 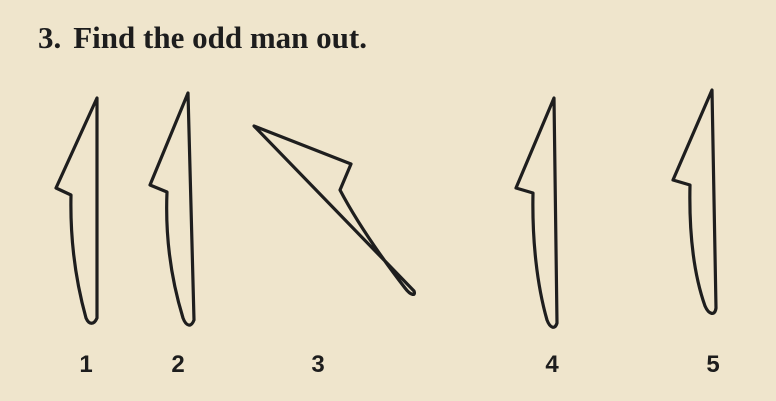 I want to click on option-label-2: 2, so click(x=178, y=364).